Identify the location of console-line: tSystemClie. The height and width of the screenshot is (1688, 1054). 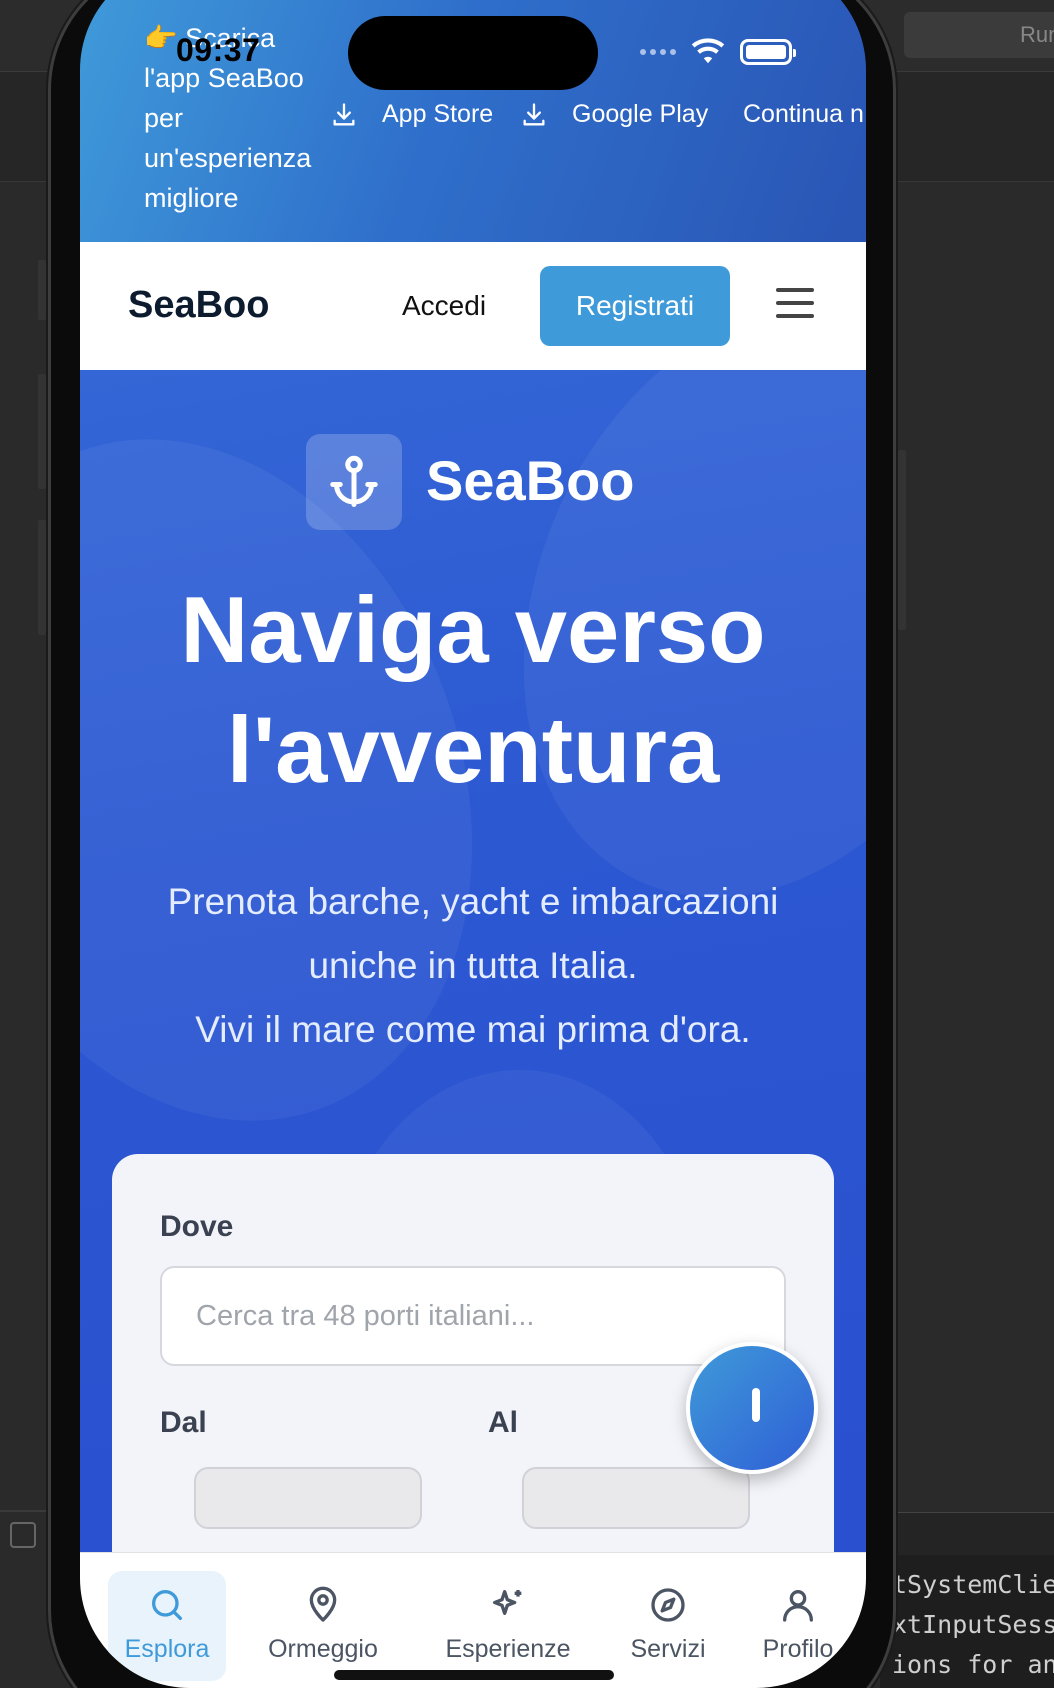
(973, 1584).